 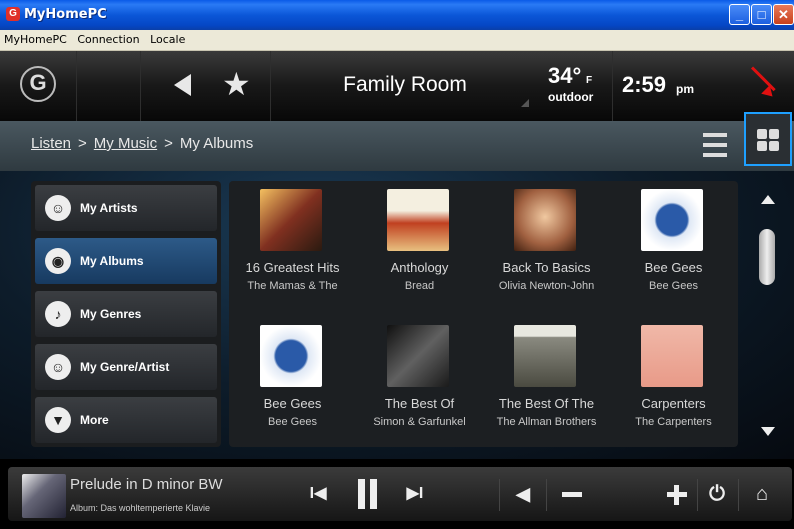 I want to click on genres-icon: ♪, so click(x=58, y=314).